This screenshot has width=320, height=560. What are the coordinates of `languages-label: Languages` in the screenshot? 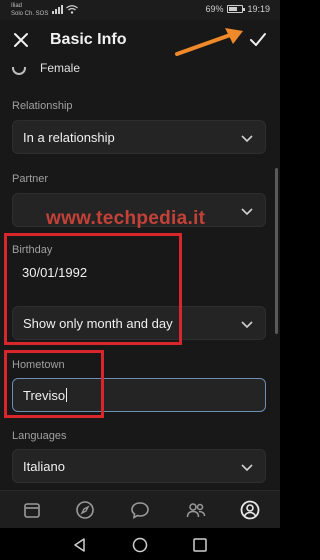 It's located at (39, 436).